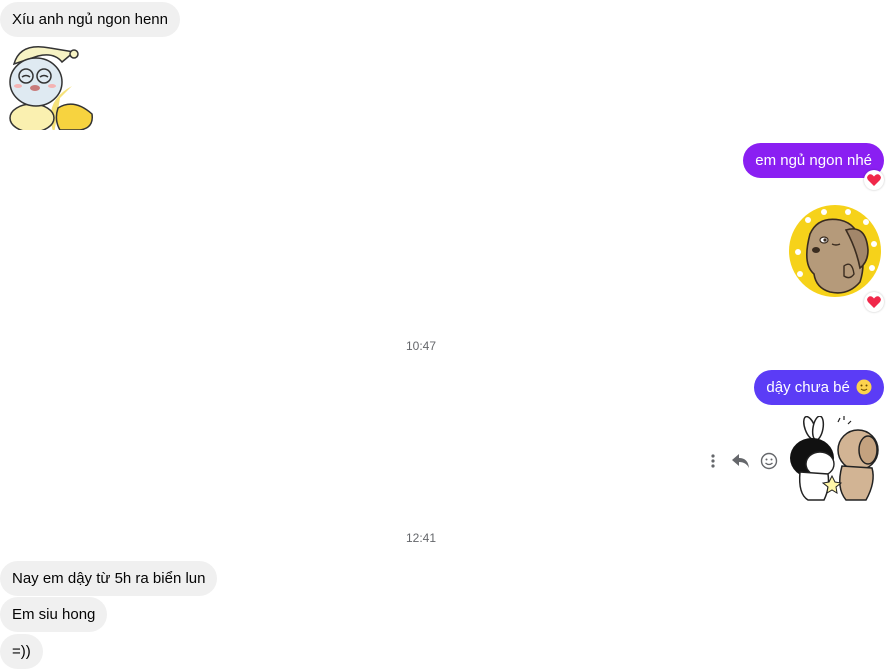 This screenshot has height=669, width=887. What do you see at coordinates (713, 461) in the screenshot?
I see `more-options-icon` at bounding box center [713, 461].